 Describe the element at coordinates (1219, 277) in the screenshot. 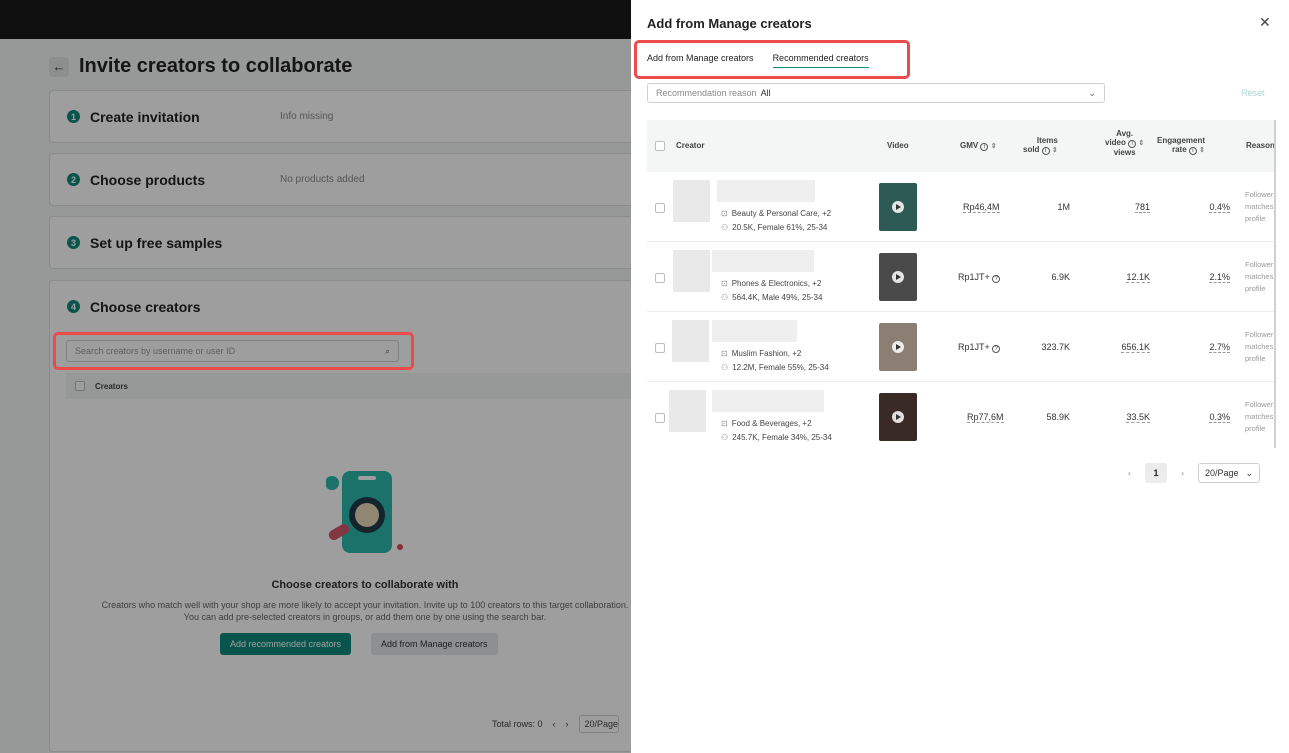

I see `engagement-value: 2.1%` at that location.